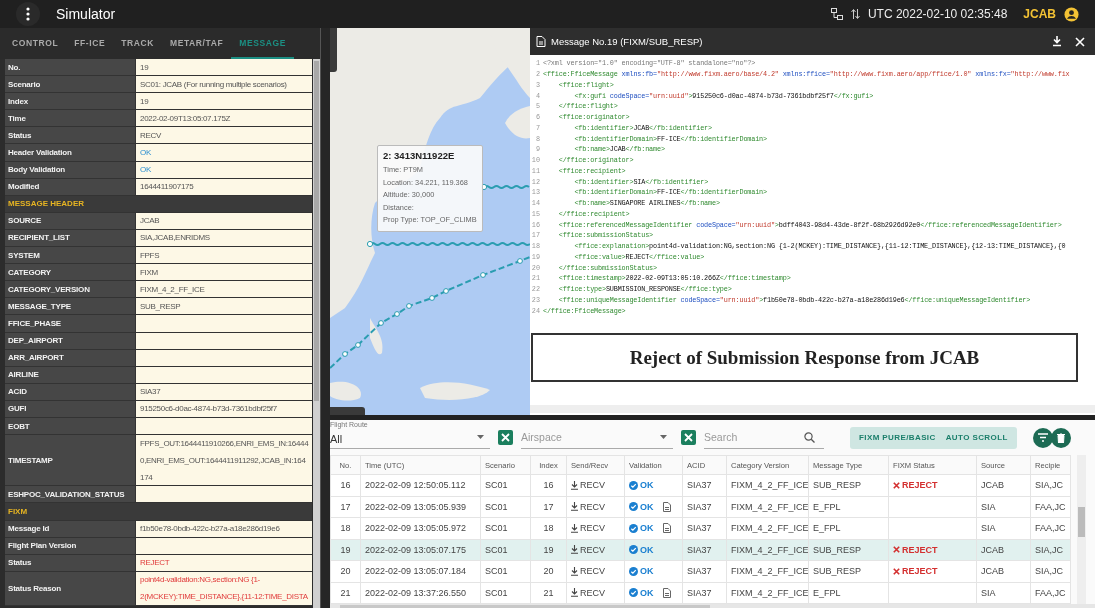  I want to click on field-label: MESSAGE_TYPE, so click(70, 306).